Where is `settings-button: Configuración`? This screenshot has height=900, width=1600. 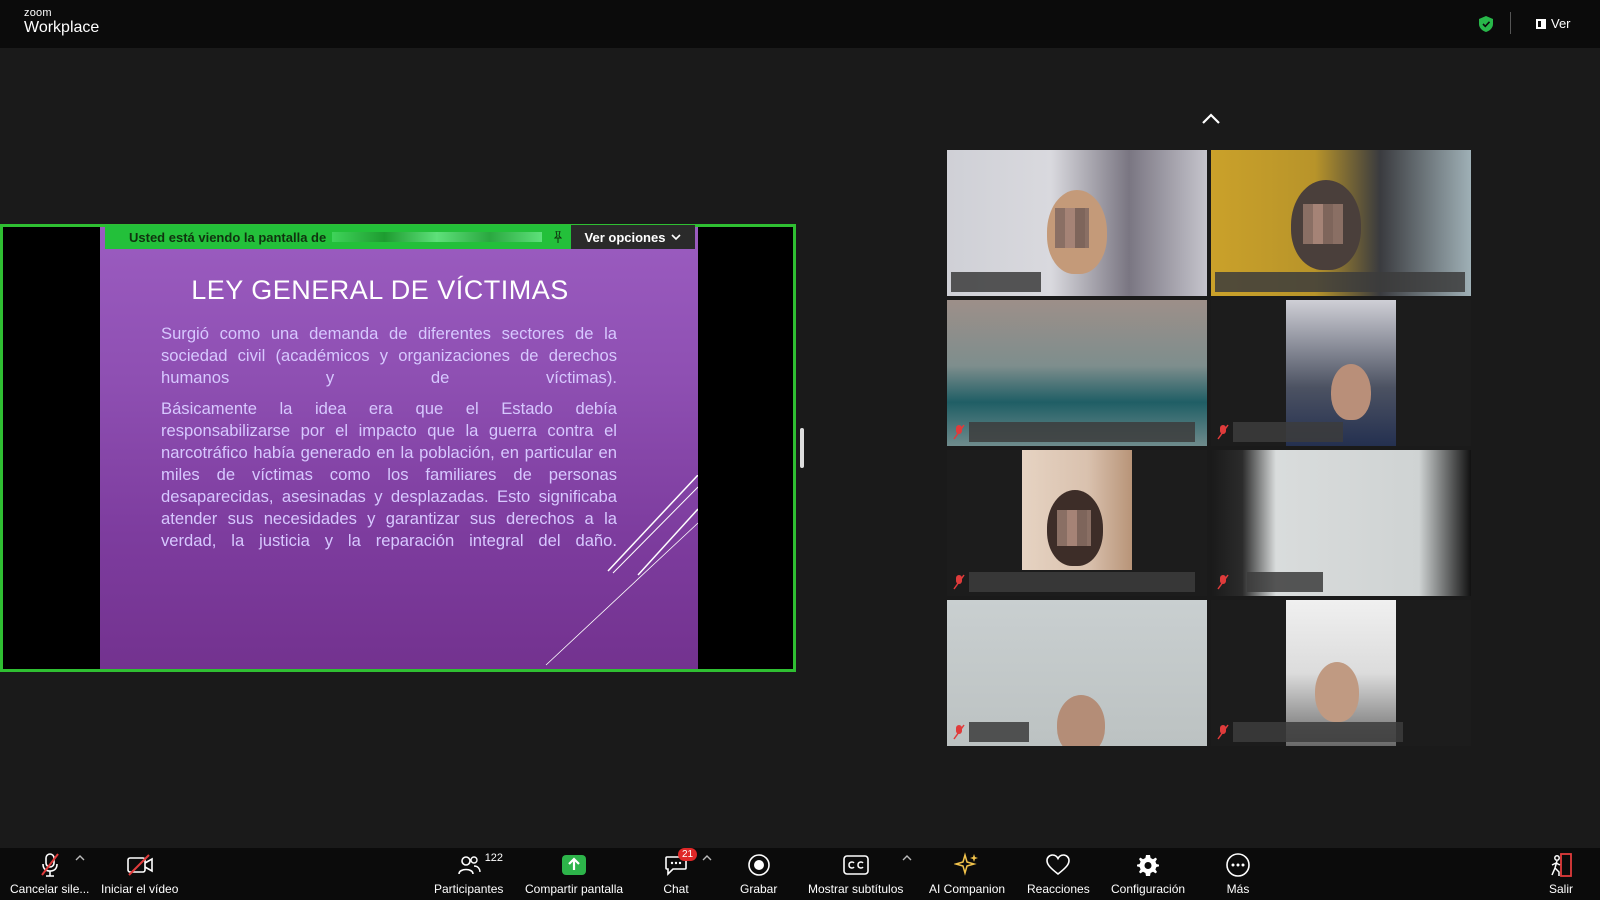
settings-button: Configuración is located at coordinates (1148, 874).